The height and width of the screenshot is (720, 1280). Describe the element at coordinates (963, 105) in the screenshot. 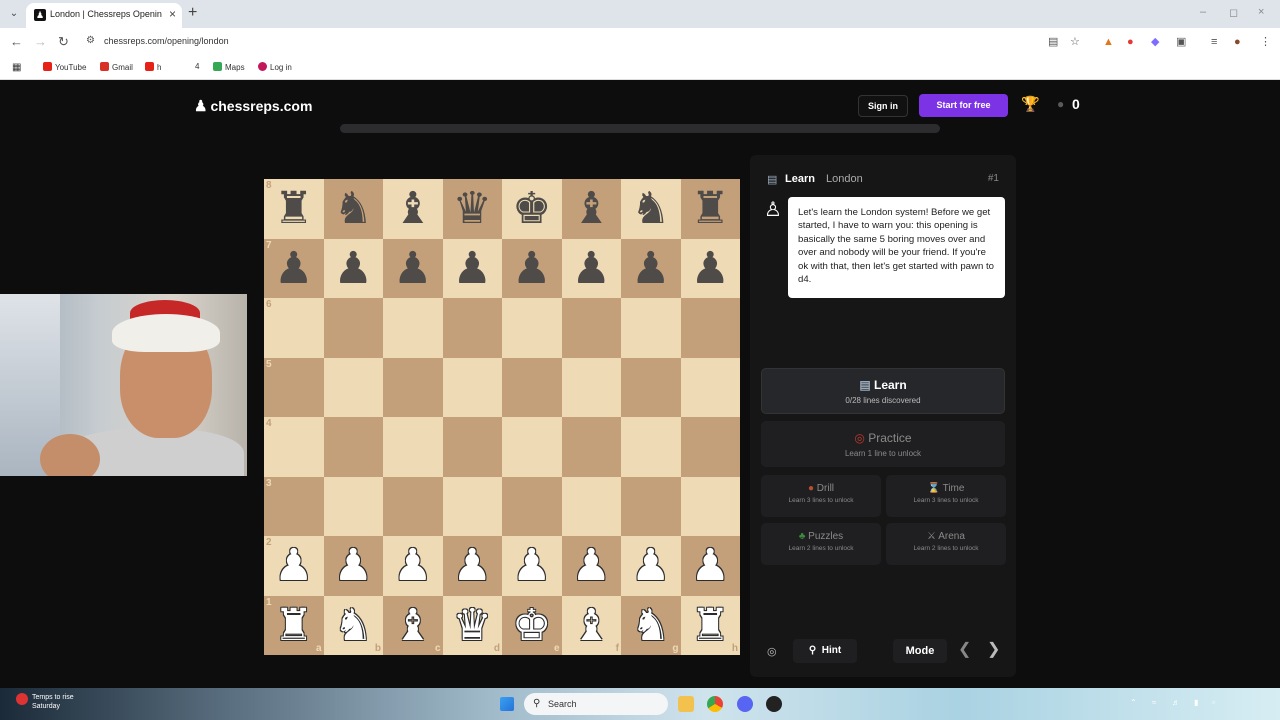

I see `start-for-free-button: Start for free` at that location.